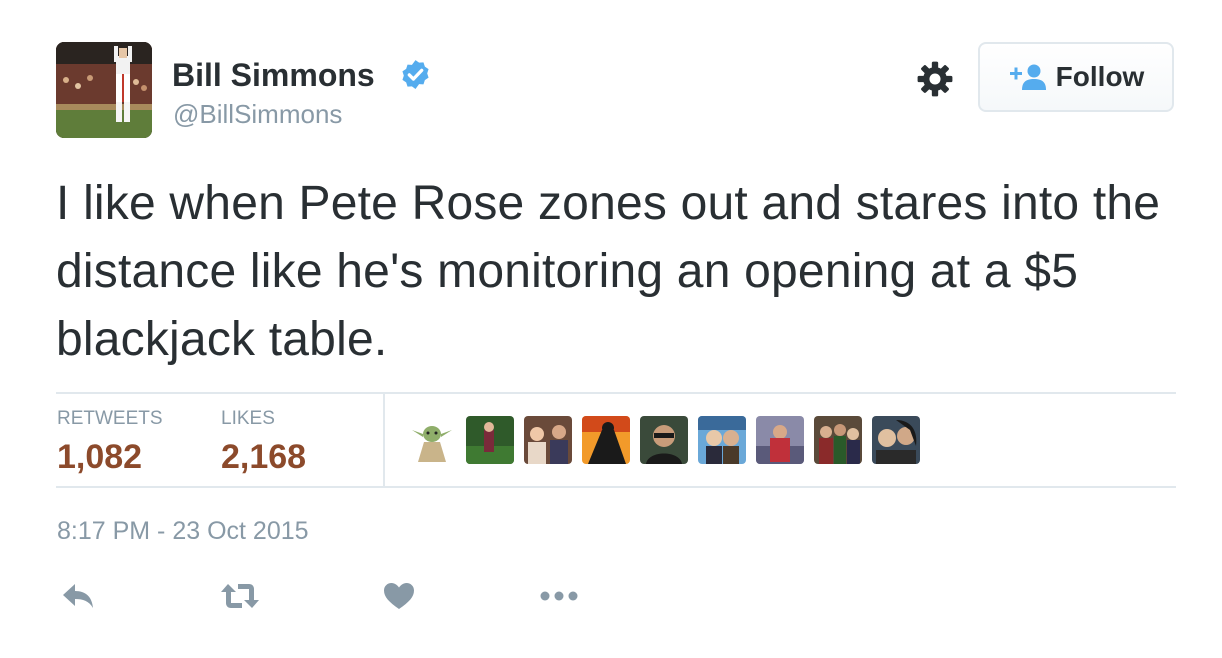 The height and width of the screenshot is (658, 1222). I want to click on add-user-icon, so click(1027, 77).